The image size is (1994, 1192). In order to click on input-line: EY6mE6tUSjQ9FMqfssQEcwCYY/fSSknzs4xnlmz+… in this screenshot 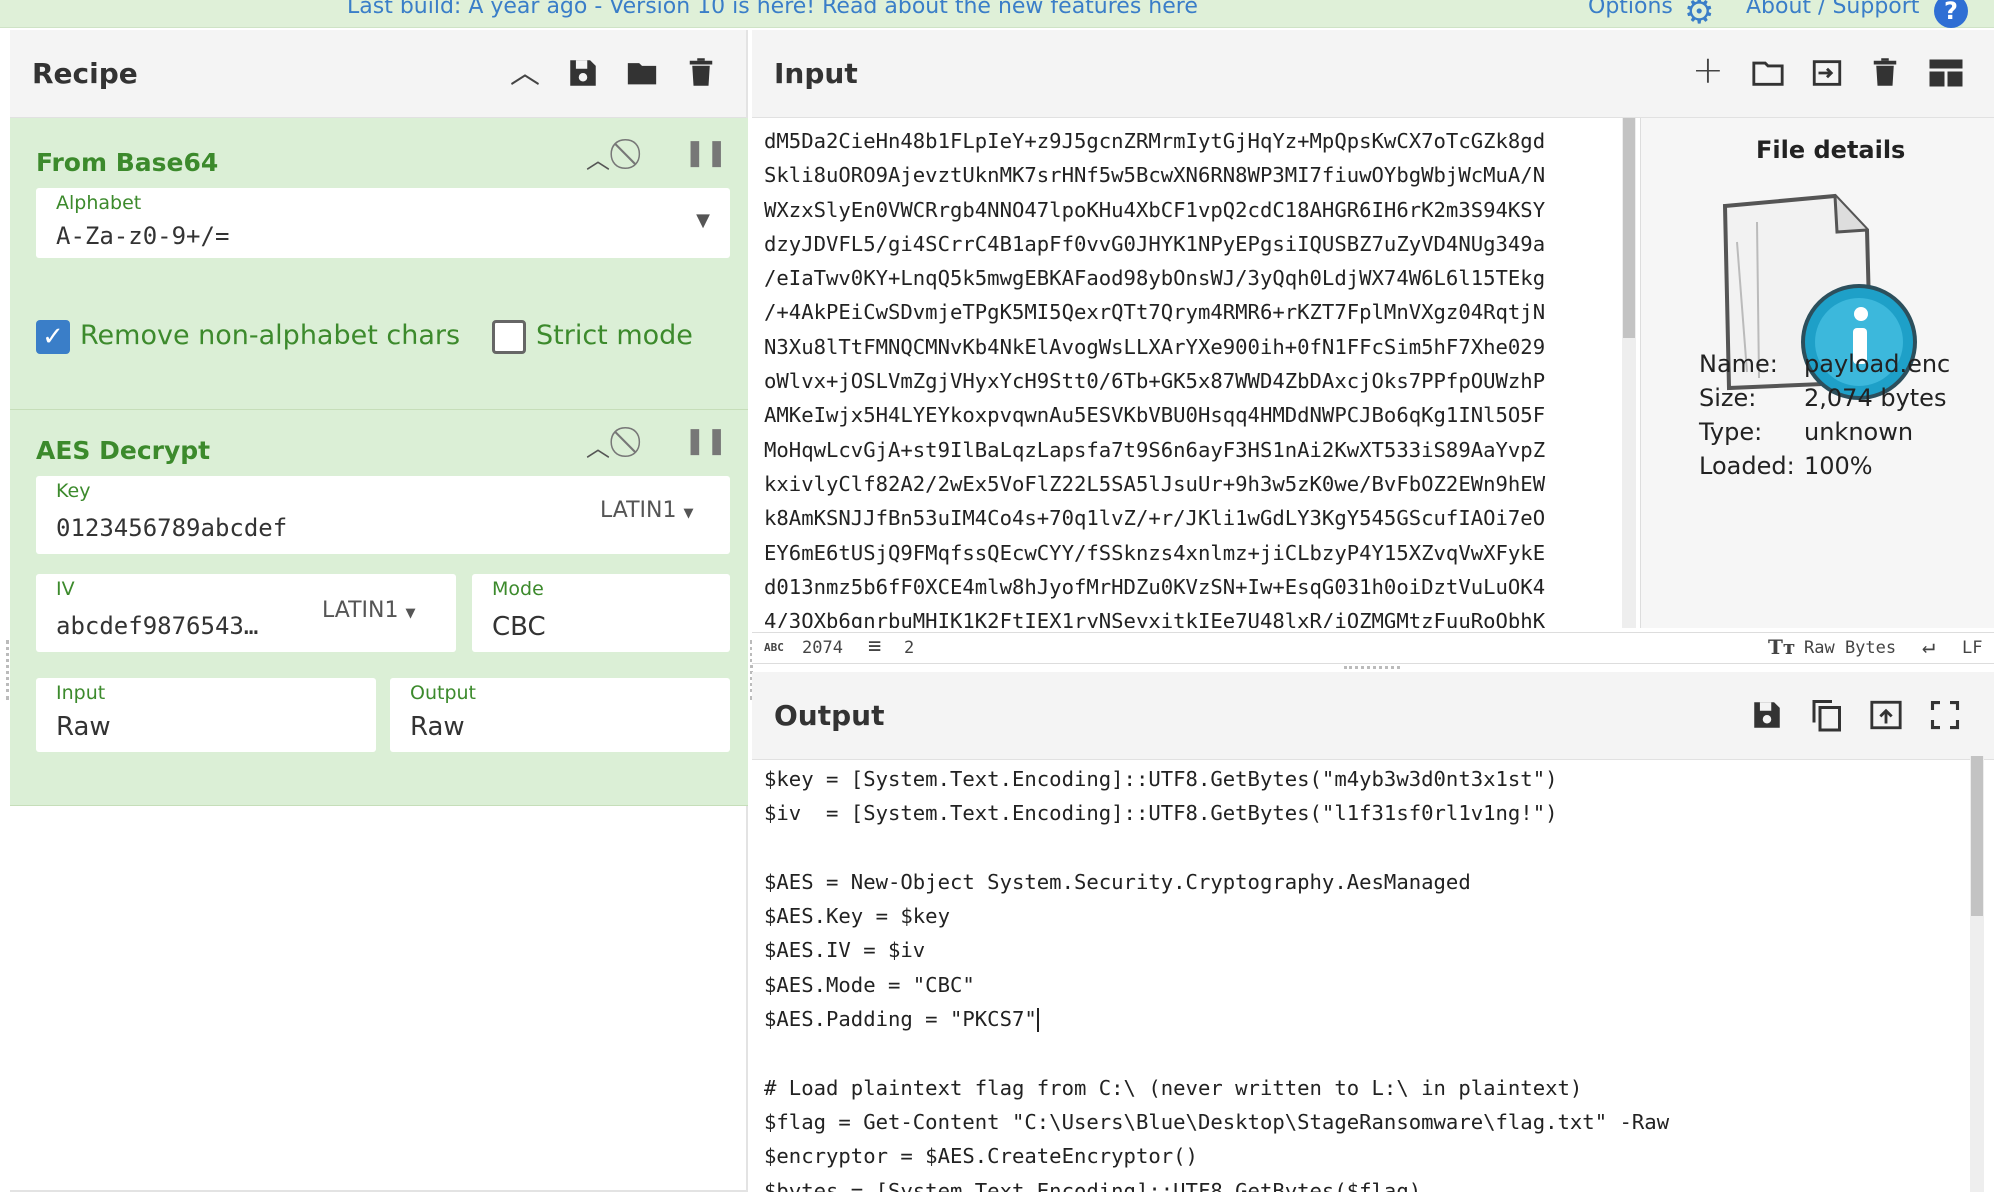, I will do `click(1155, 552)`.